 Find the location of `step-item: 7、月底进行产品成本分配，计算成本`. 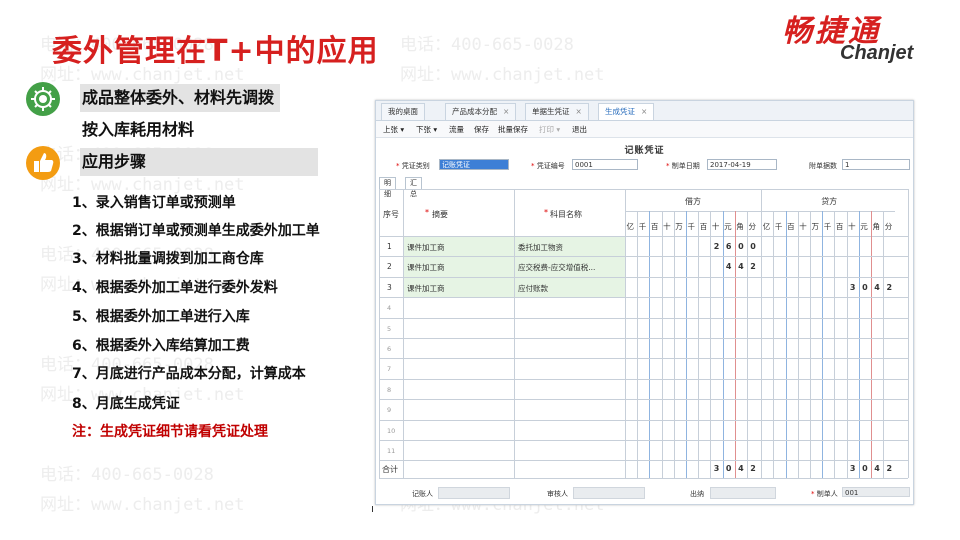

step-item: 7、月底进行产品成本分配，计算成本 is located at coordinates (189, 374).